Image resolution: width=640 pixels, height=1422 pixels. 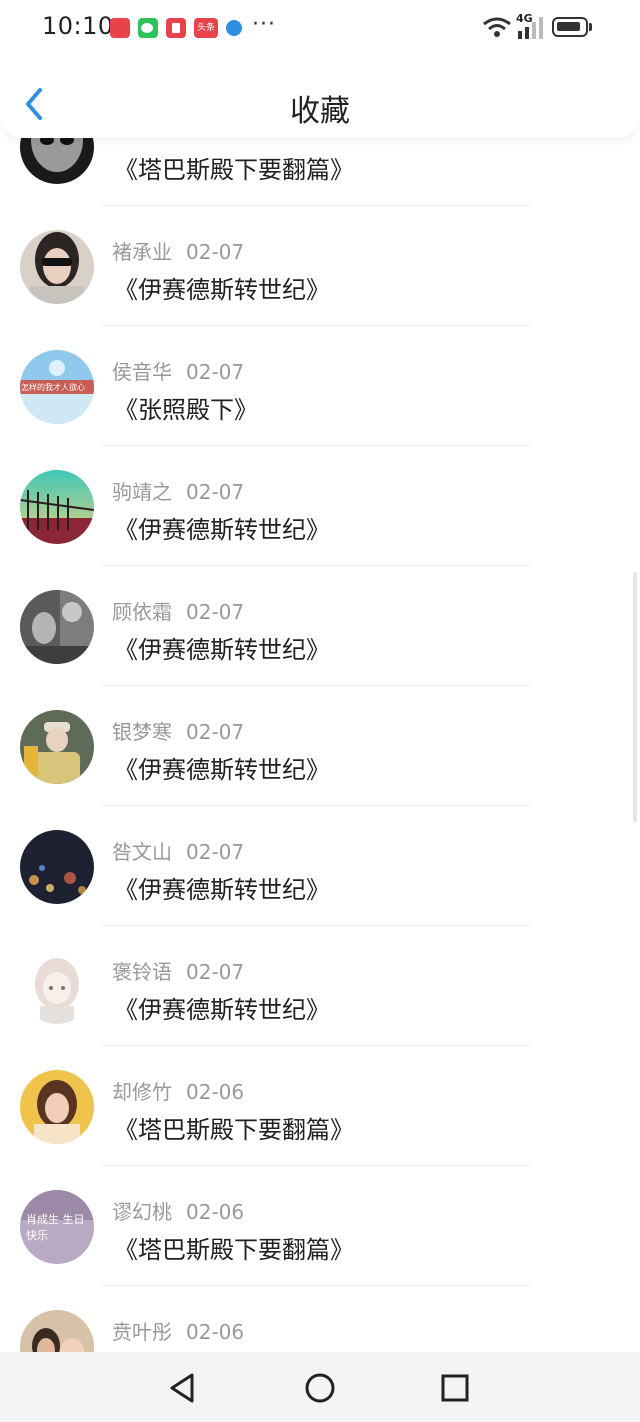 I want to click on toutiao-badge-text: 头条, so click(x=205, y=28).